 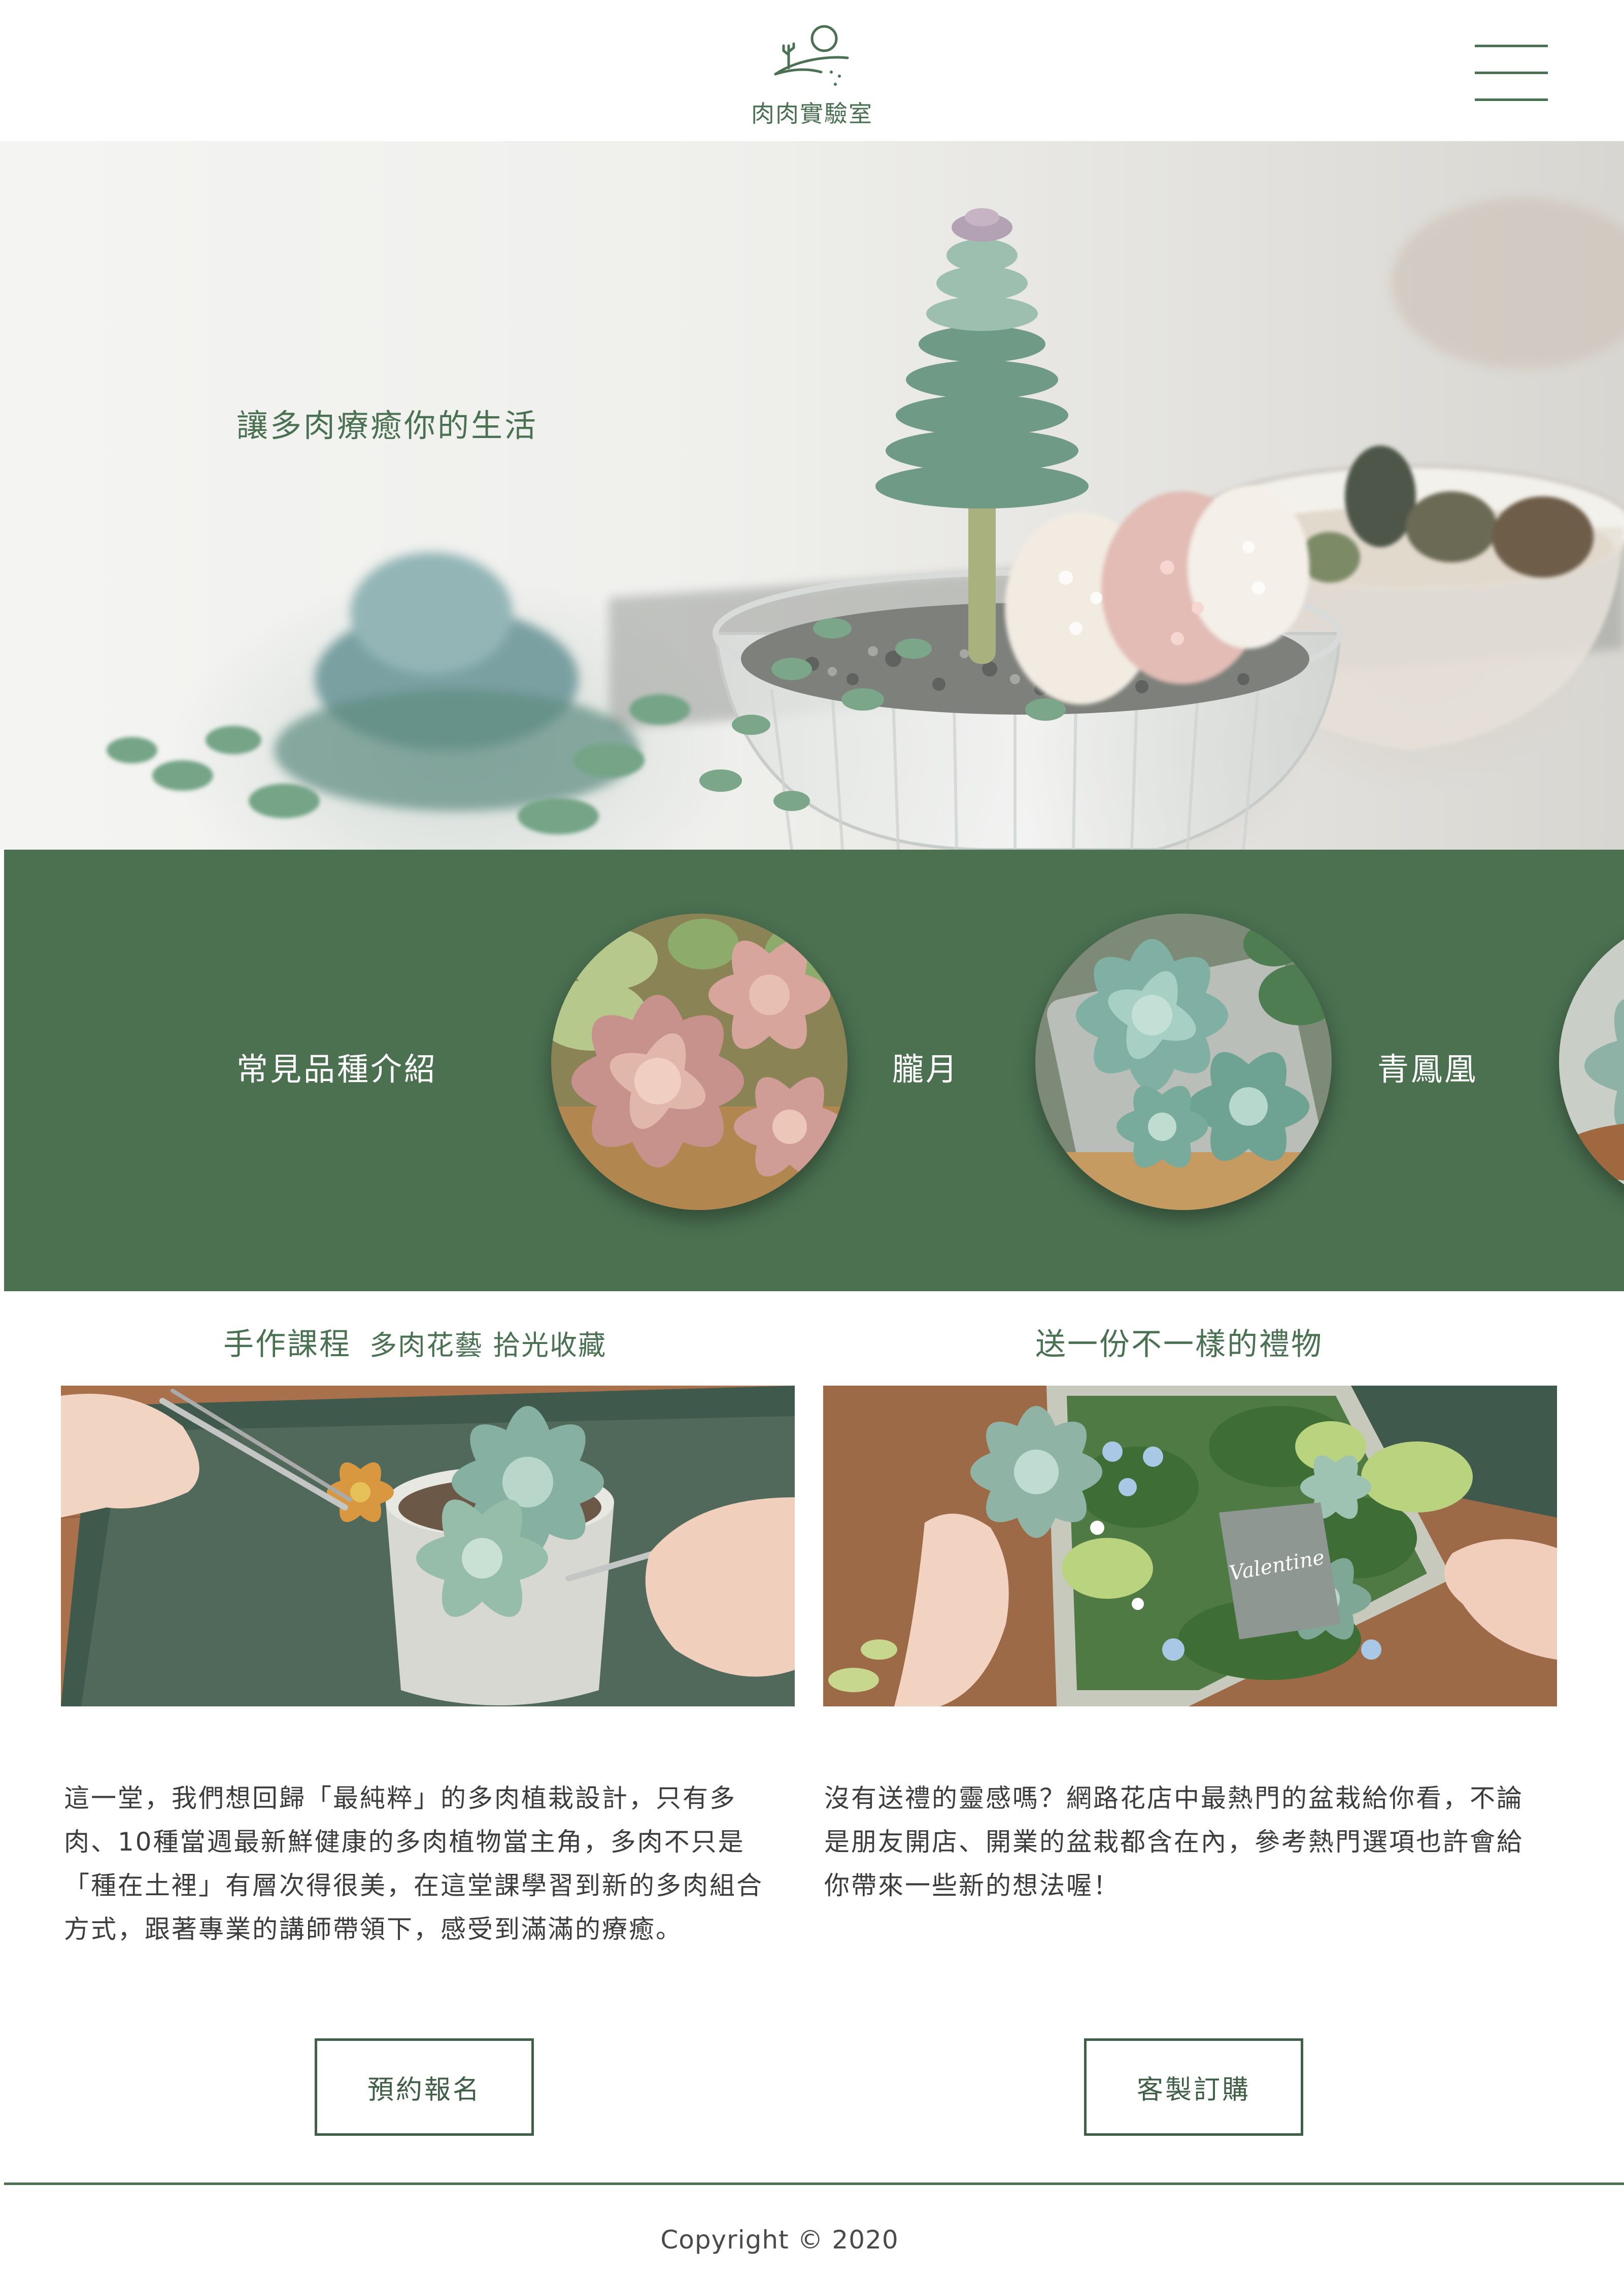 I want to click on course-title: 手作課程 多肉花藝 拾光收藏, so click(x=414, y=1342).